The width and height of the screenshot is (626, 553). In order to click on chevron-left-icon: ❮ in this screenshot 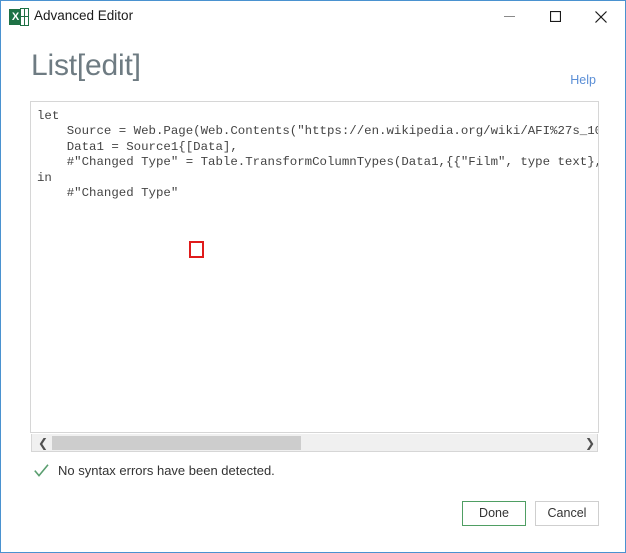, I will do `click(41, 442)`.